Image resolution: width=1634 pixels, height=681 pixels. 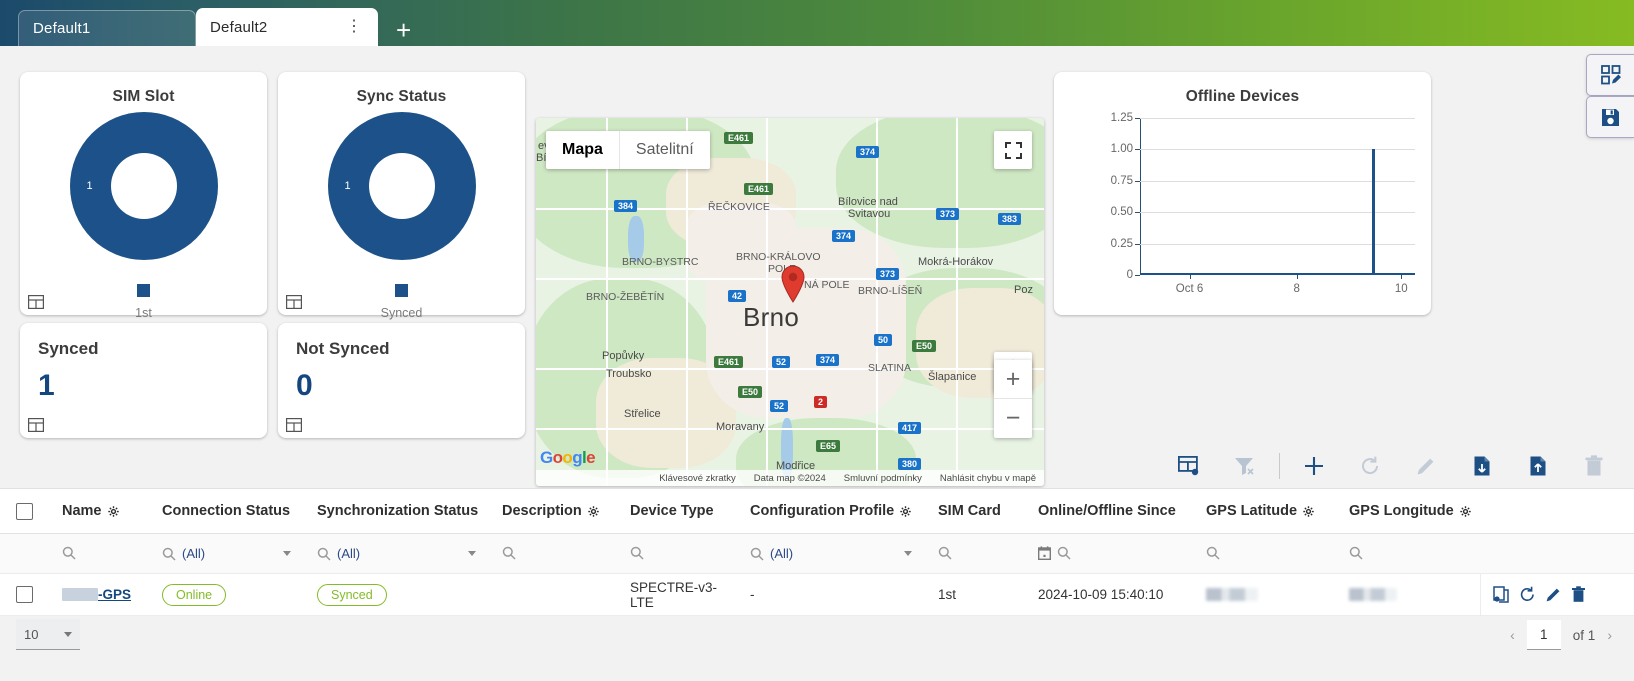 I want to click on map-type-mapa: Mapa, so click(x=583, y=150).